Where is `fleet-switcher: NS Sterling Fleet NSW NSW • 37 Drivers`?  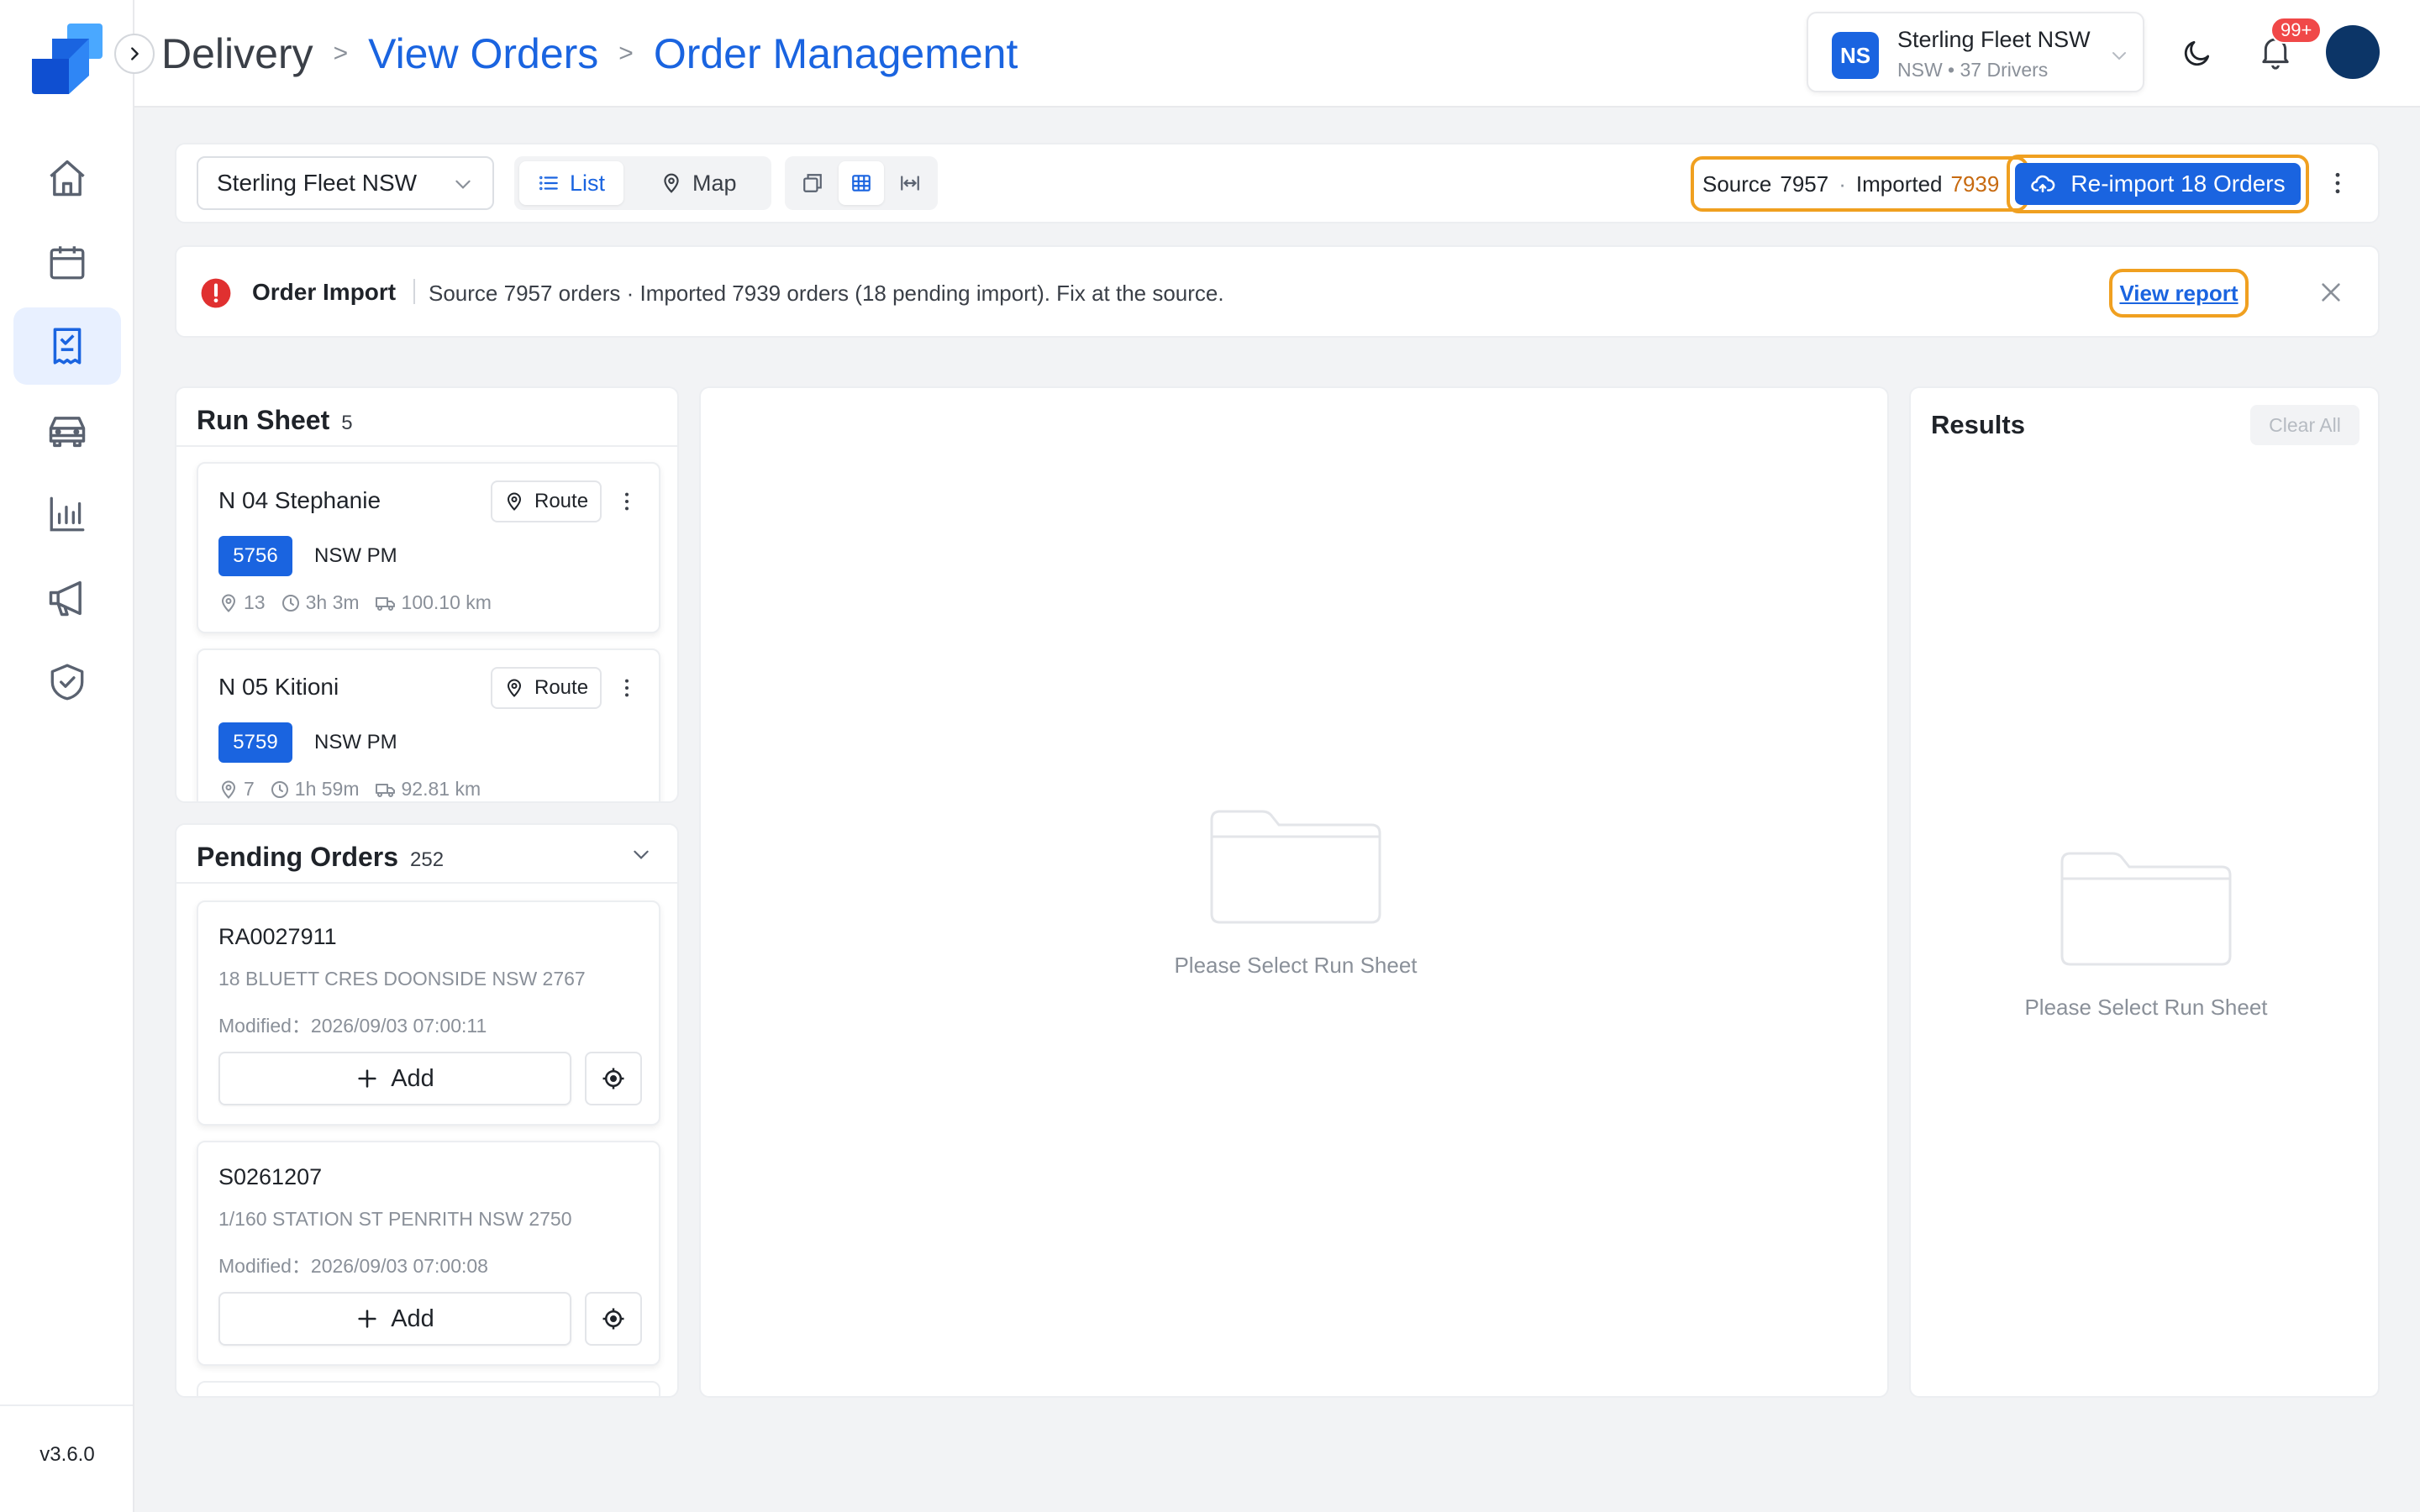 fleet-switcher: NS Sterling Fleet NSW NSW • 37 Drivers is located at coordinates (1976, 52).